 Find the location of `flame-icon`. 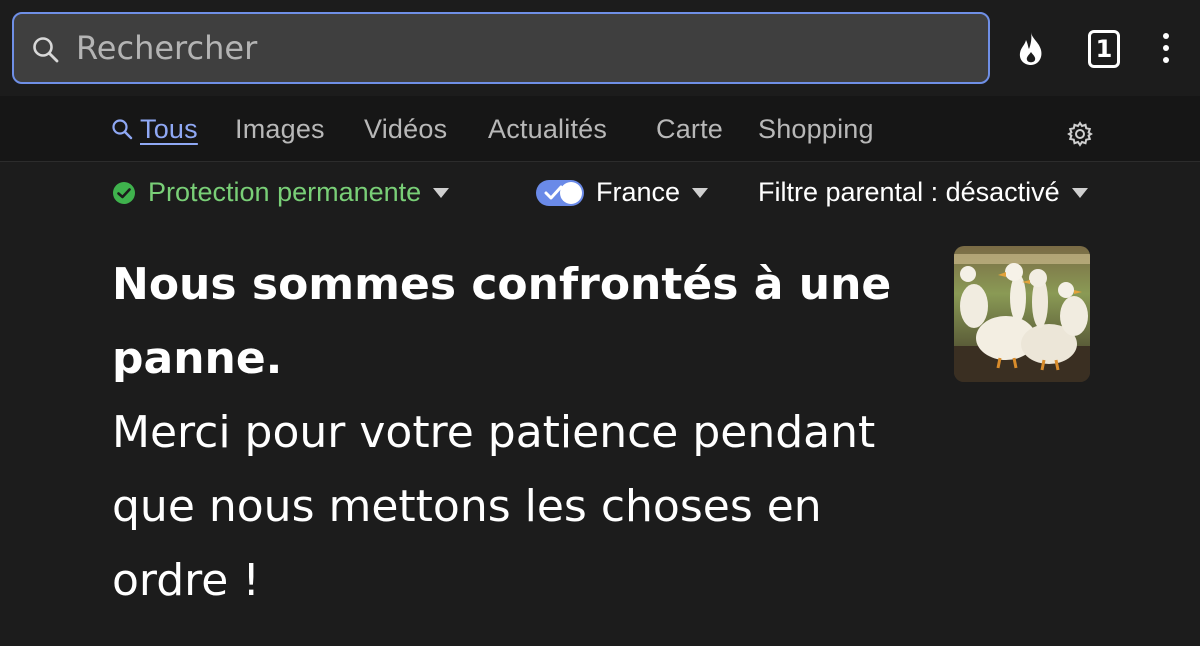

flame-icon is located at coordinates (1031, 49).